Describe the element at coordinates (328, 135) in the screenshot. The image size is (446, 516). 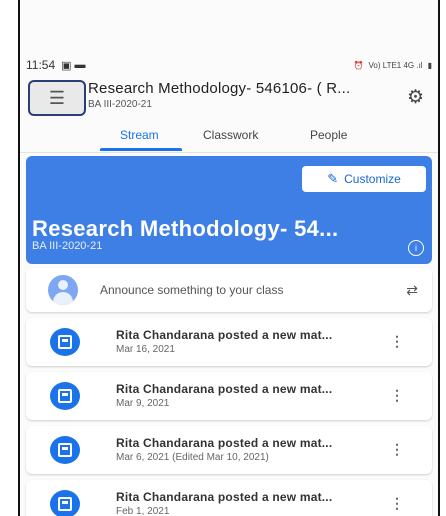
I see `tab-people: People` at that location.